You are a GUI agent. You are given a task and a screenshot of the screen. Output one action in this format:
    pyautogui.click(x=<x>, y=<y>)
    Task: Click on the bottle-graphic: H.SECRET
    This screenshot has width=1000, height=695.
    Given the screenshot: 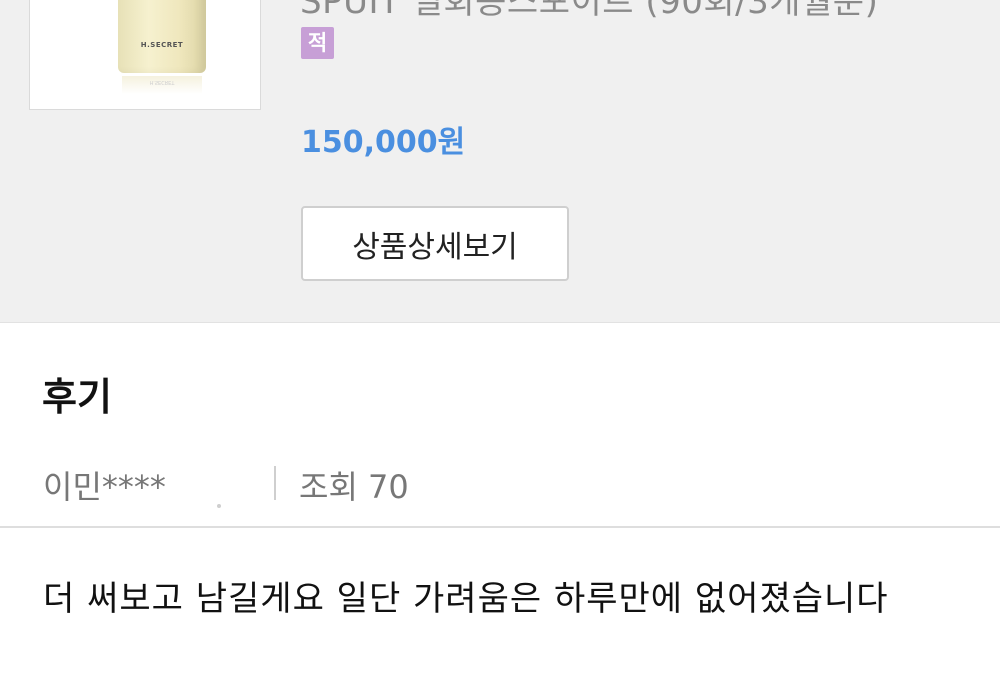 What is the action you would take?
    pyautogui.click(x=162, y=36)
    